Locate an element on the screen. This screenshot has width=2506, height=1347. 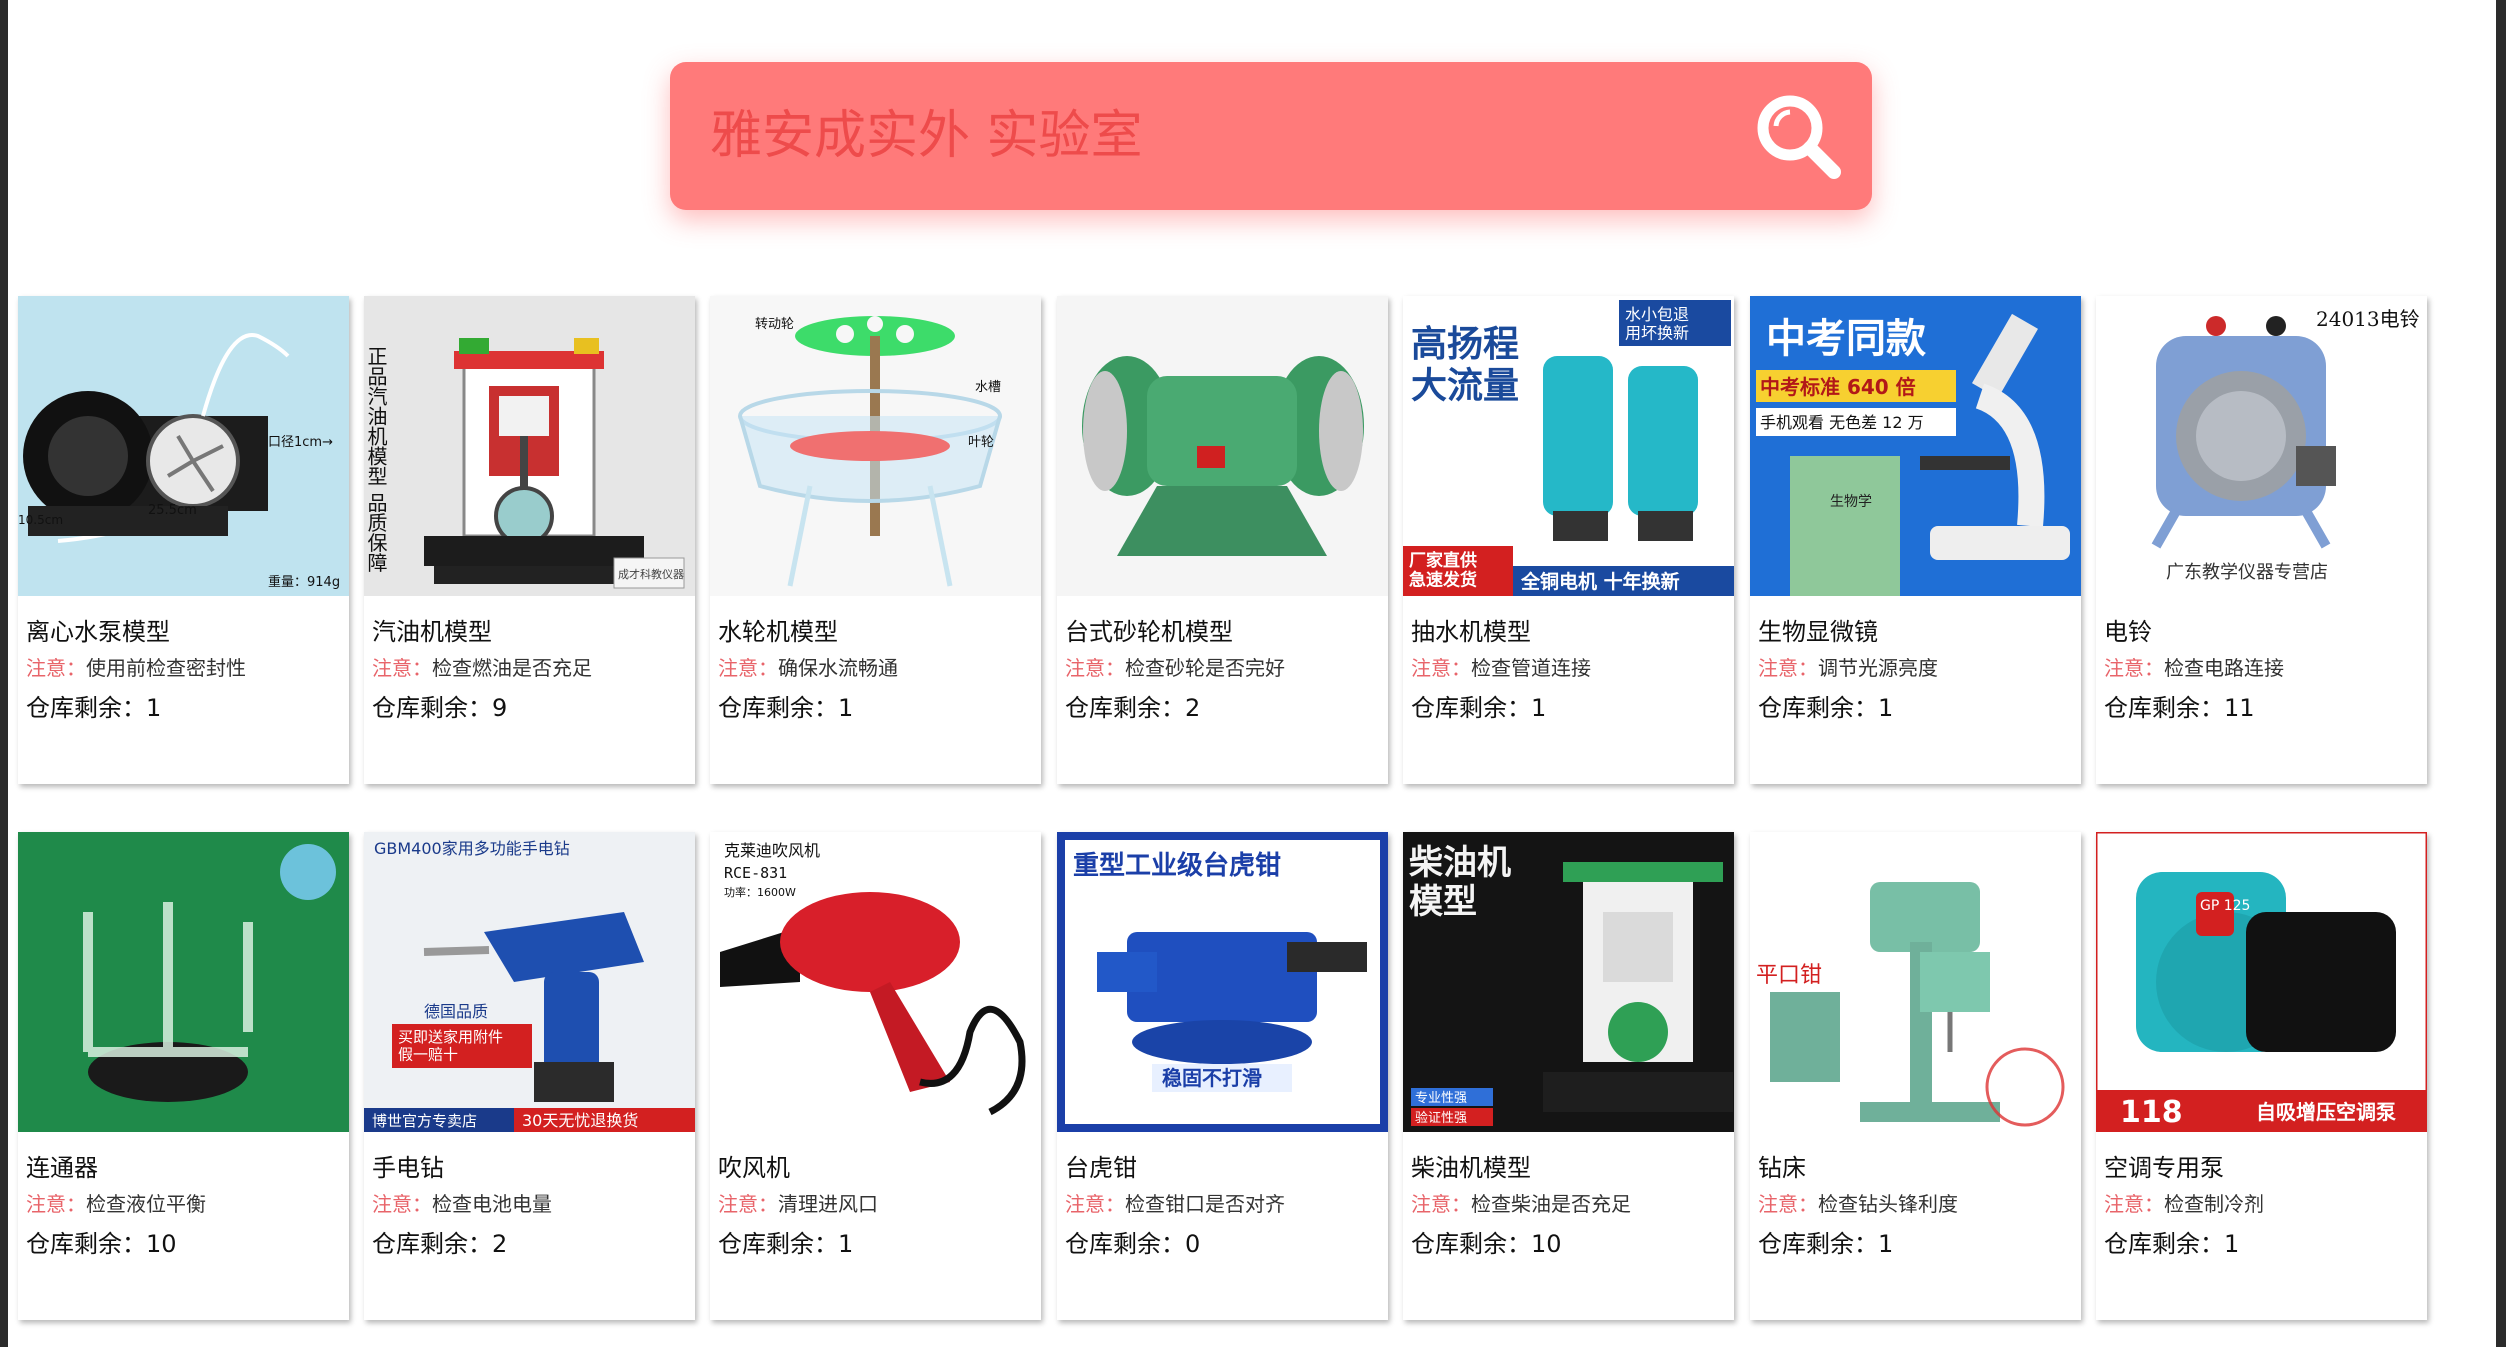
product-card: 重型工业级台虎钳 稳固不打滑 台虎钳 注意：检查钳口是否对齐 仓库剩余：0 is located at coordinates (1222, 1076).